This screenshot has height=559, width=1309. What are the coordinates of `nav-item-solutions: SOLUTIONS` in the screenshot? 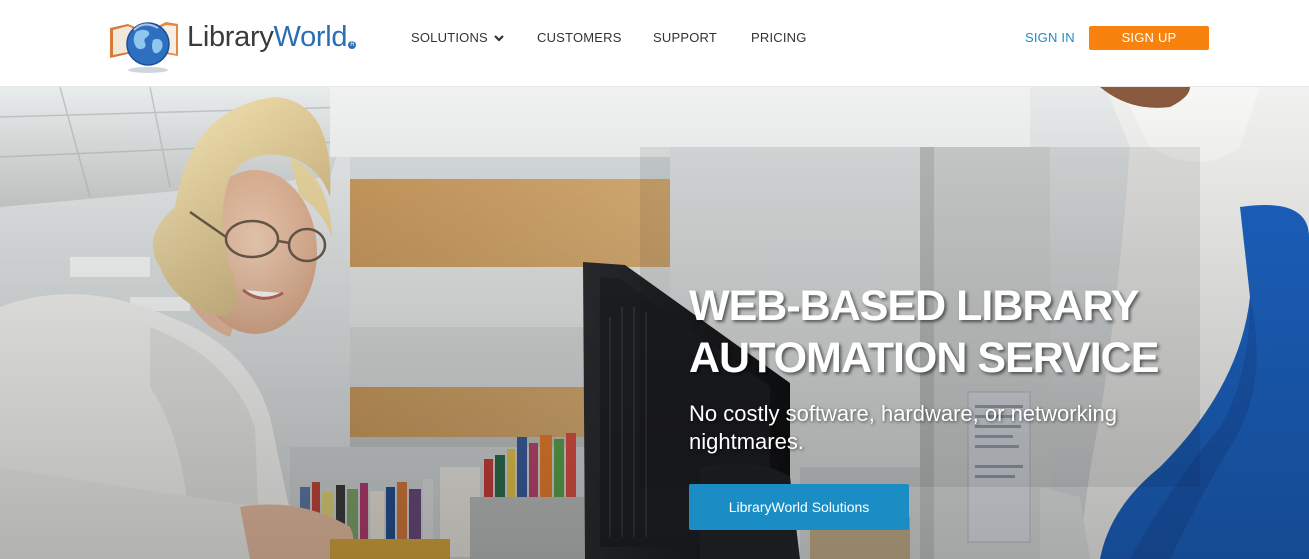 It's located at (457, 37).